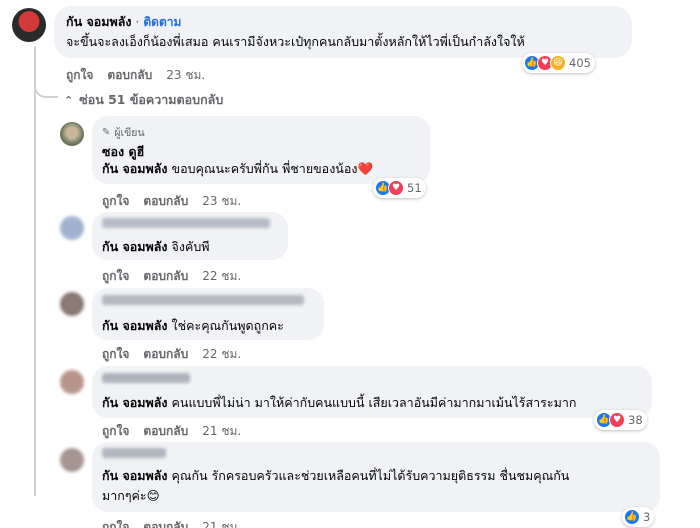 The height and width of the screenshot is (528, 700). What do you see at coordinates (129, 133) in the screenshot?
I see `author-badge: ผู้เขียน` at bounding box center [129, 133].